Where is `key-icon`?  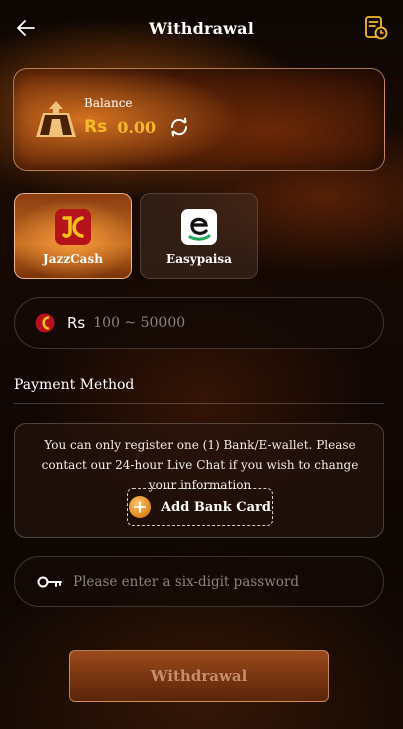
key-icon is located at coordinates (49, 581).